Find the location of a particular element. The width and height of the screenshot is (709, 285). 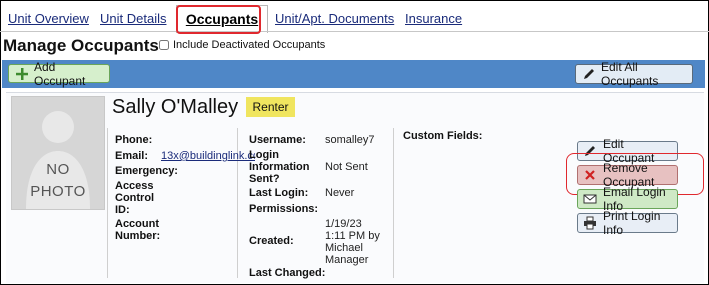

highlight-occupants-tab is located at coordinates (218, 19).